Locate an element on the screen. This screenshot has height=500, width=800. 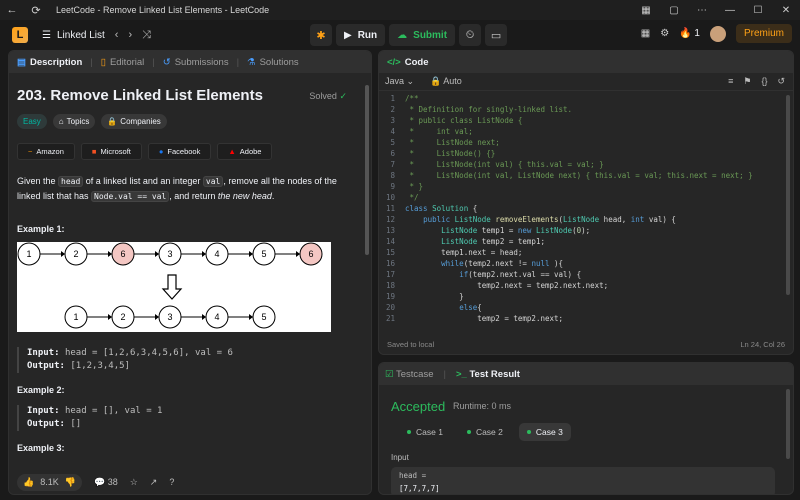
layout-grid-icon: ▦ is located at coordinates (645, 33).